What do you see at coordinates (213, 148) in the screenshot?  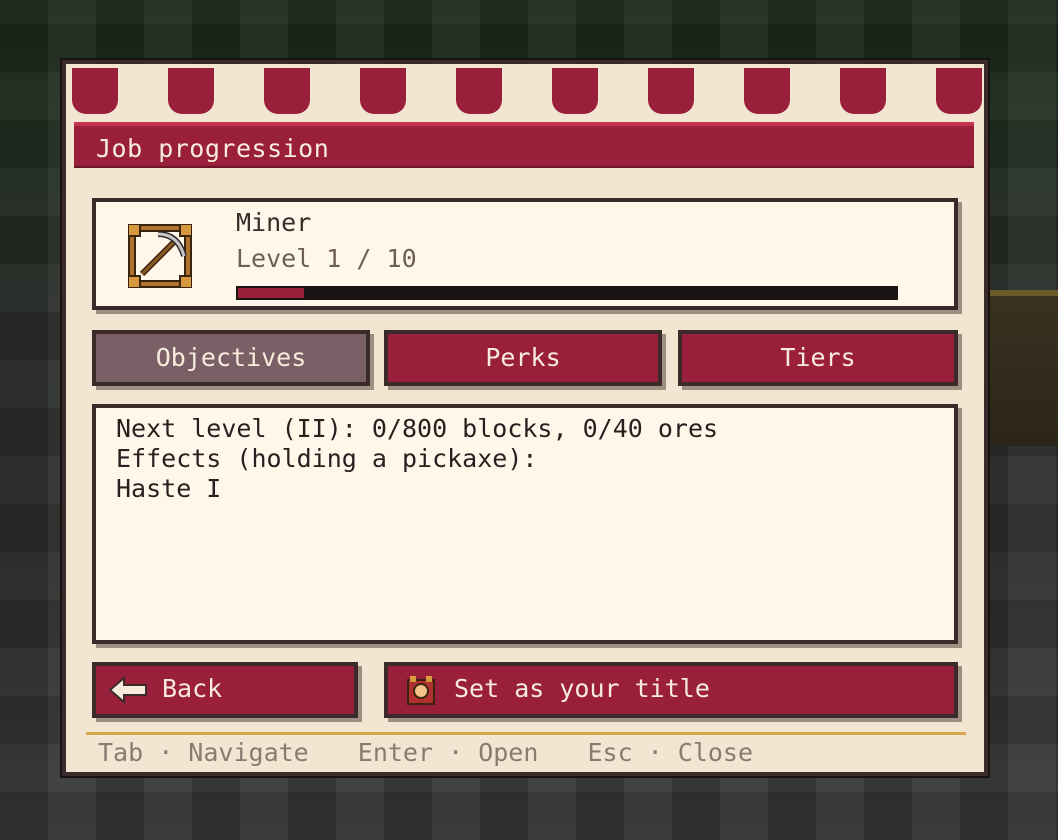 I see `panel-title: Job progression` at bounding box center [213, 148].